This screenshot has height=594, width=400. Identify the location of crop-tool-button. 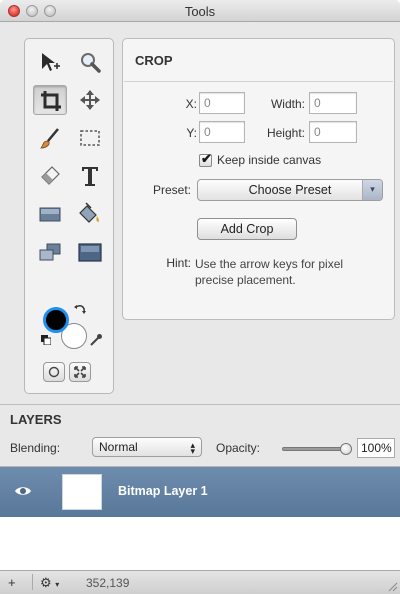
(50, 100).